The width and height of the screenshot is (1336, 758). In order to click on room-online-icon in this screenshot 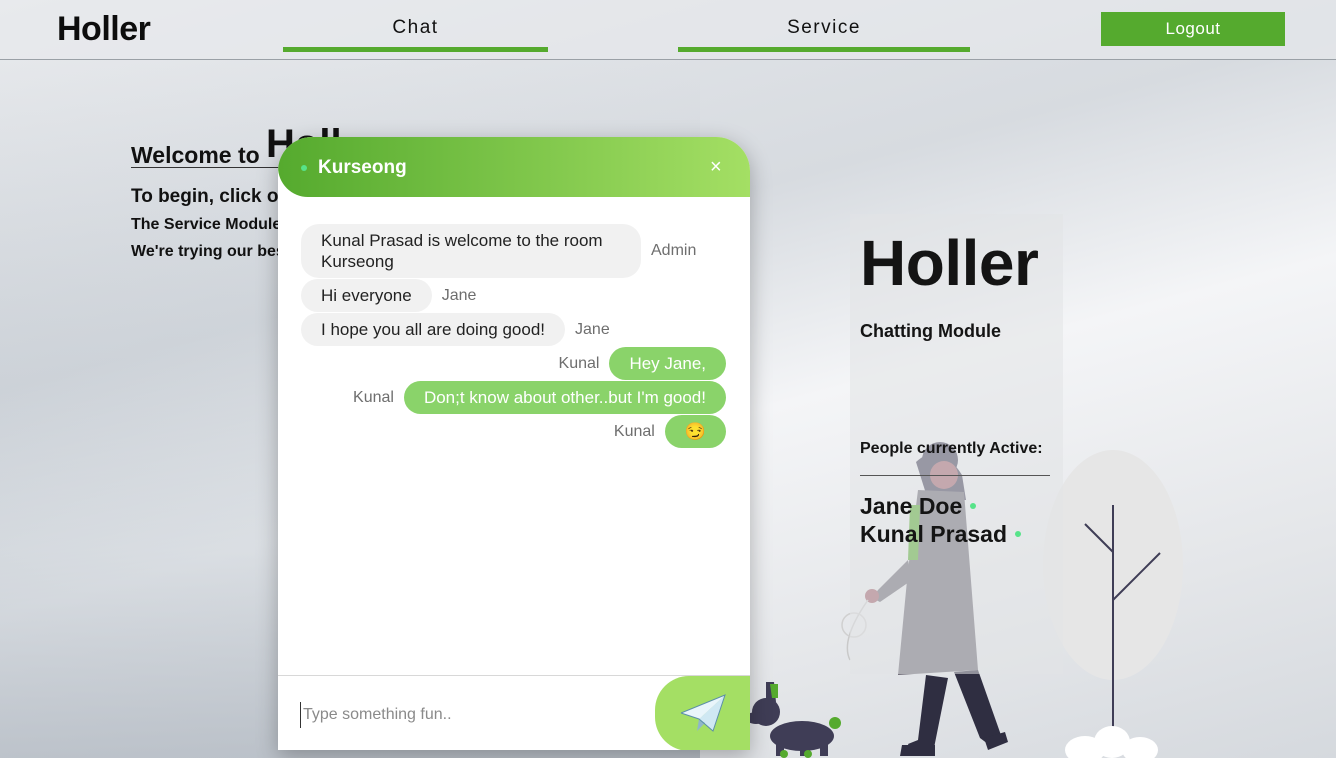, I will do `click(304, 168)`.